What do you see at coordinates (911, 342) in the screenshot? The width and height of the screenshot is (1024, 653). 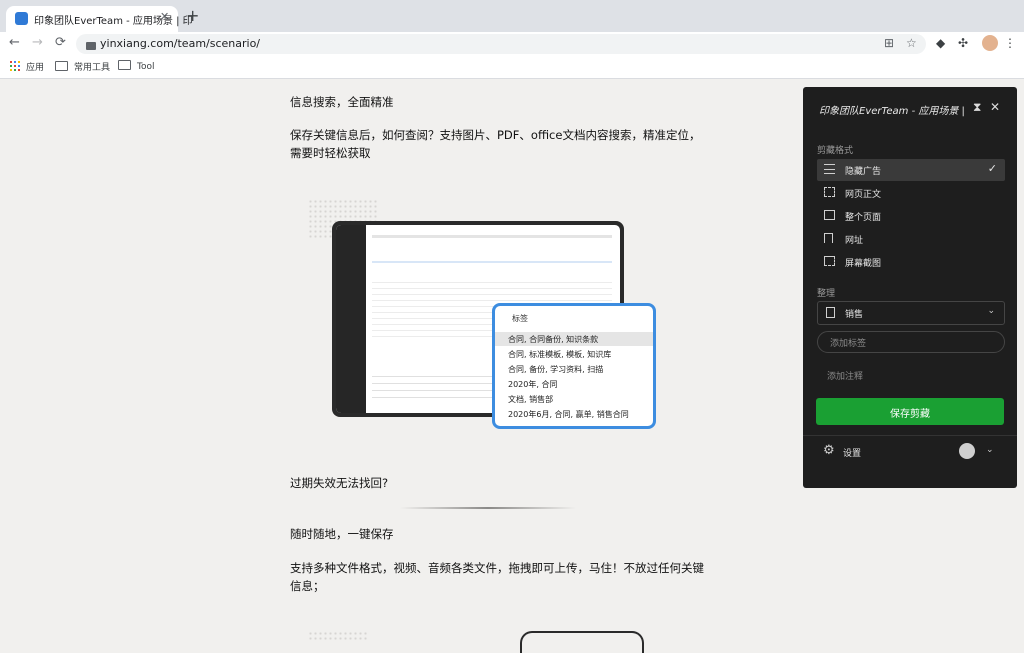 I see `tag-input: 添加标签` at bounding box center [911, 342].